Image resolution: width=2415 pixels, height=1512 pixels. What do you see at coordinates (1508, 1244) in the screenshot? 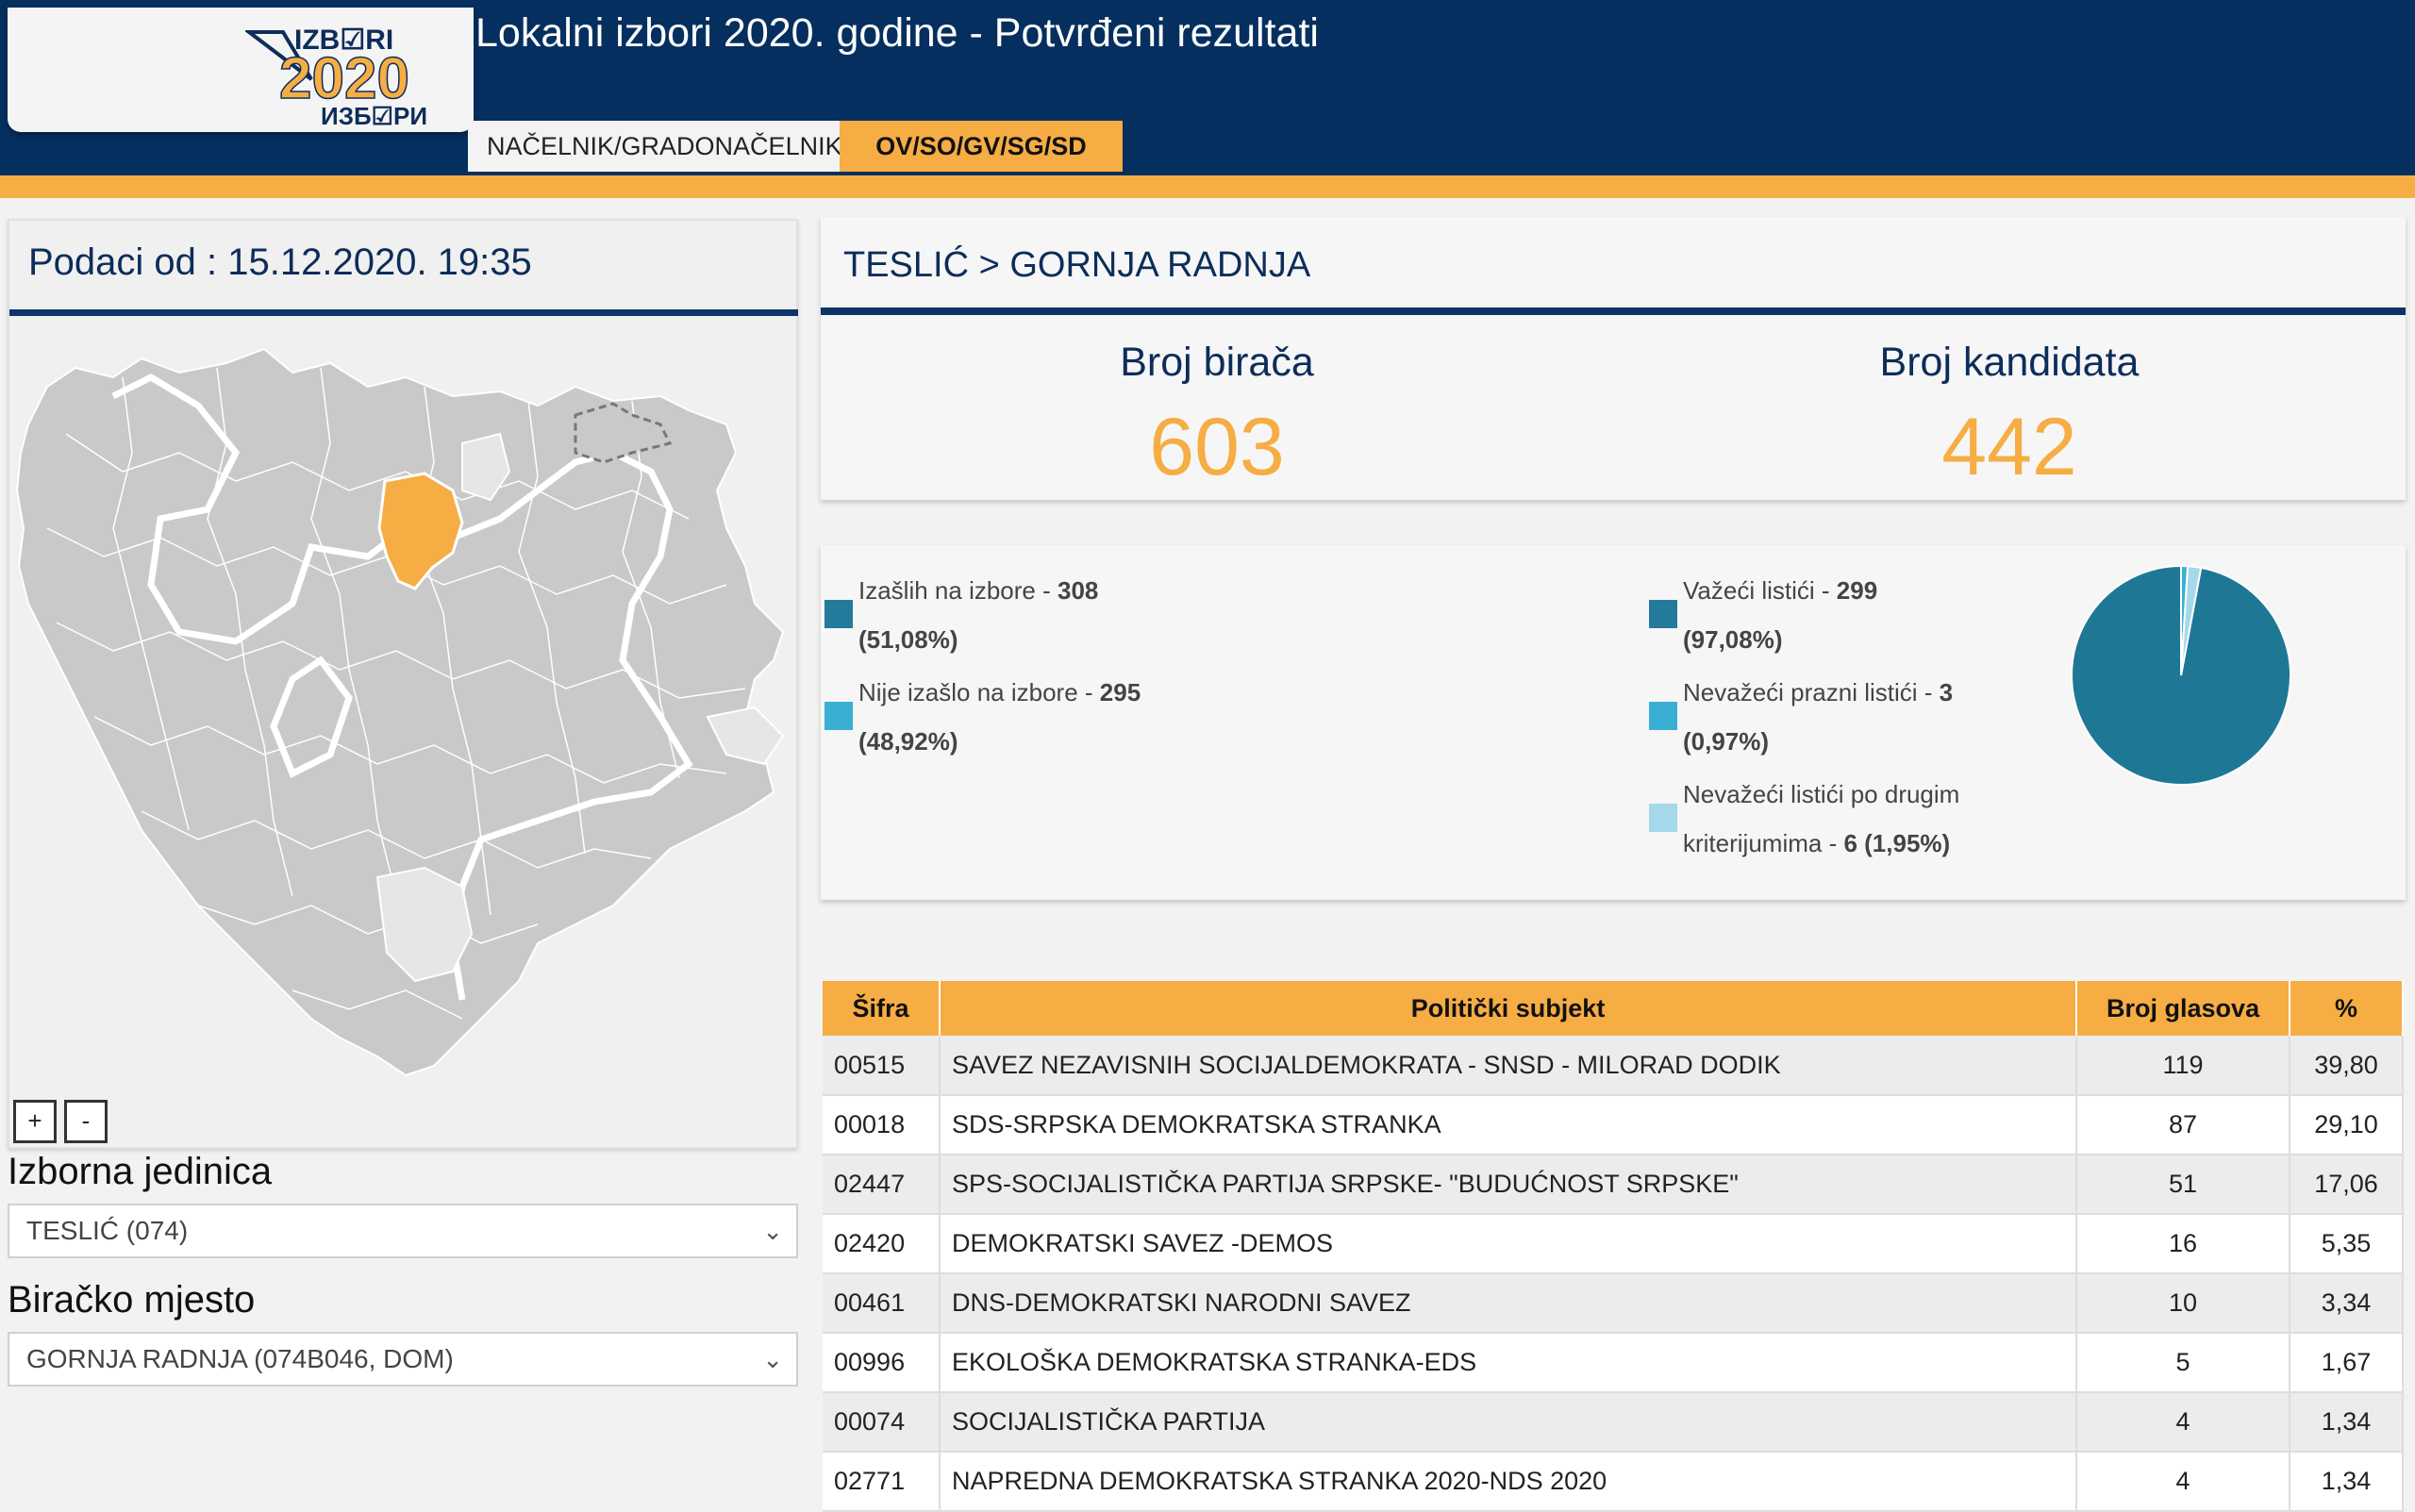
I see `cell-subject: DEMOKRATSKI SAVEZ -DEMOS` at bounding box center [1508, 1244].